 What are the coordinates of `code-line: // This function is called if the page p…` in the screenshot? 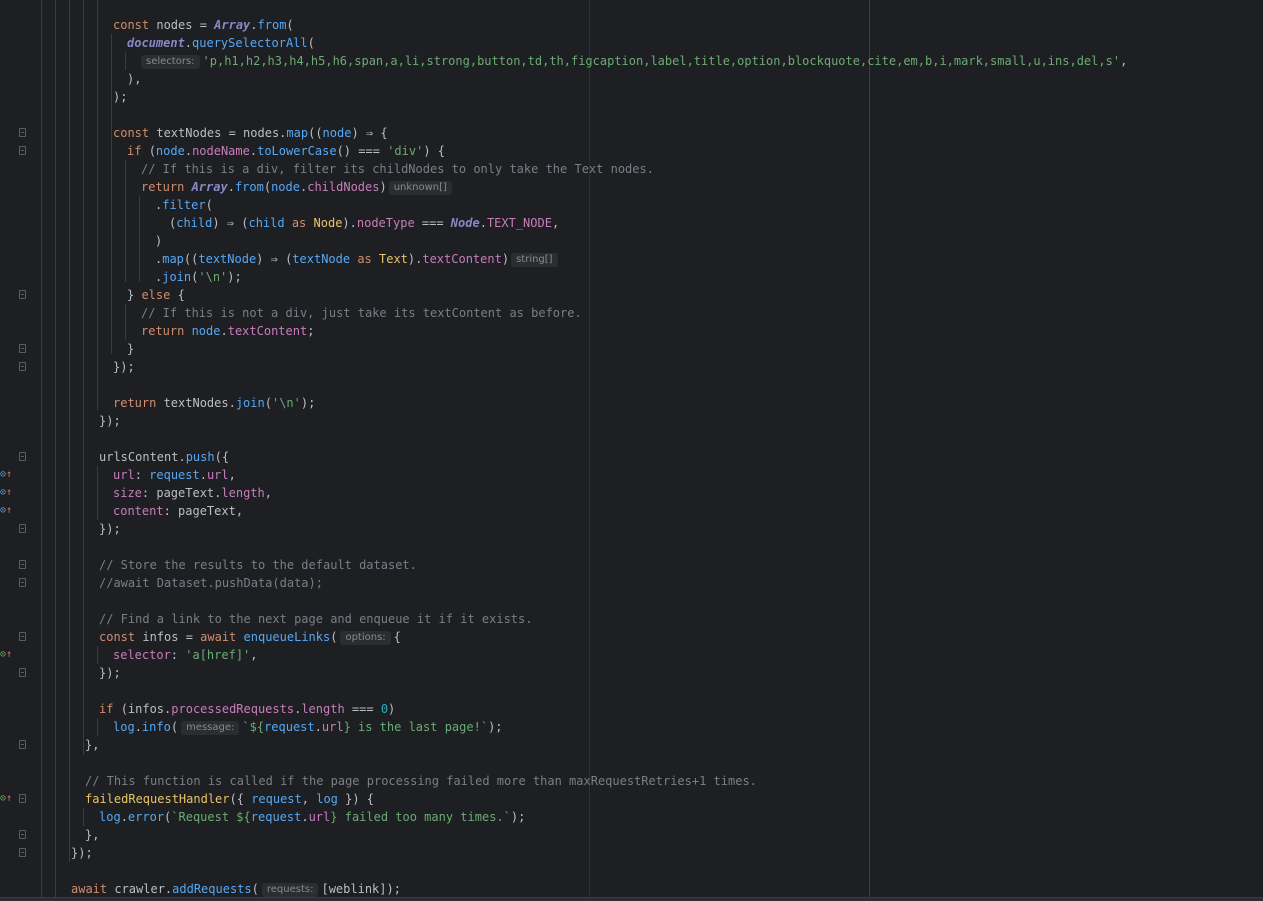 It's located at (378, 781).